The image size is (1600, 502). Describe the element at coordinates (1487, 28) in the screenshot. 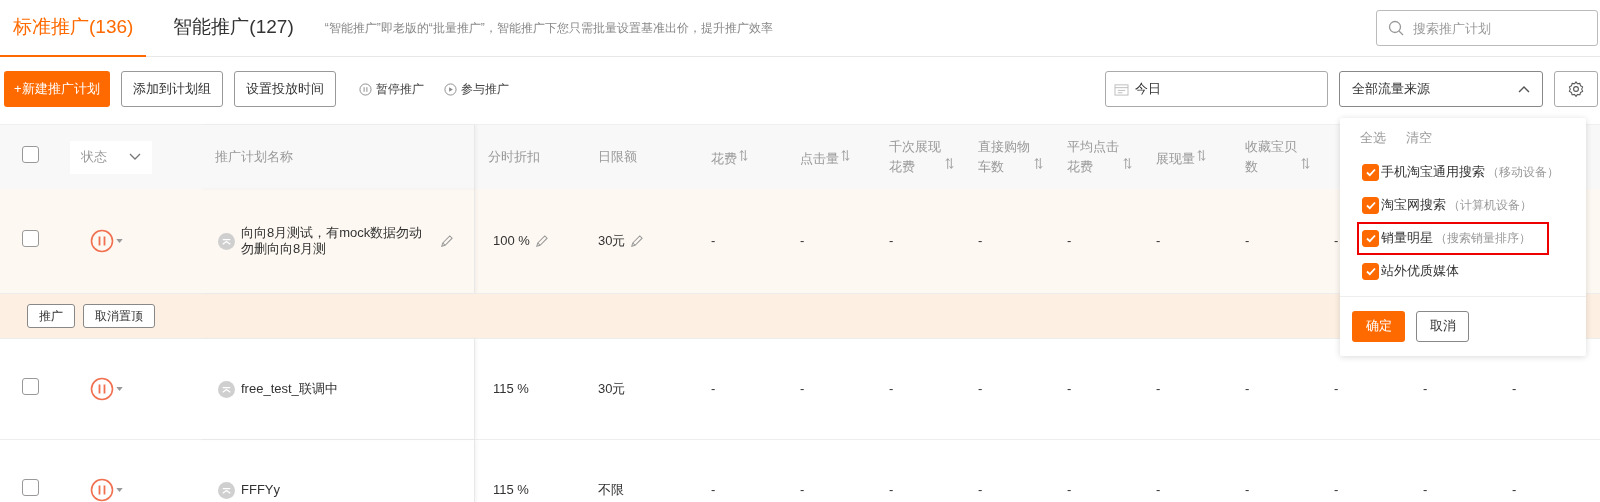

I see `search-field: 搜索推广计划` at that location.